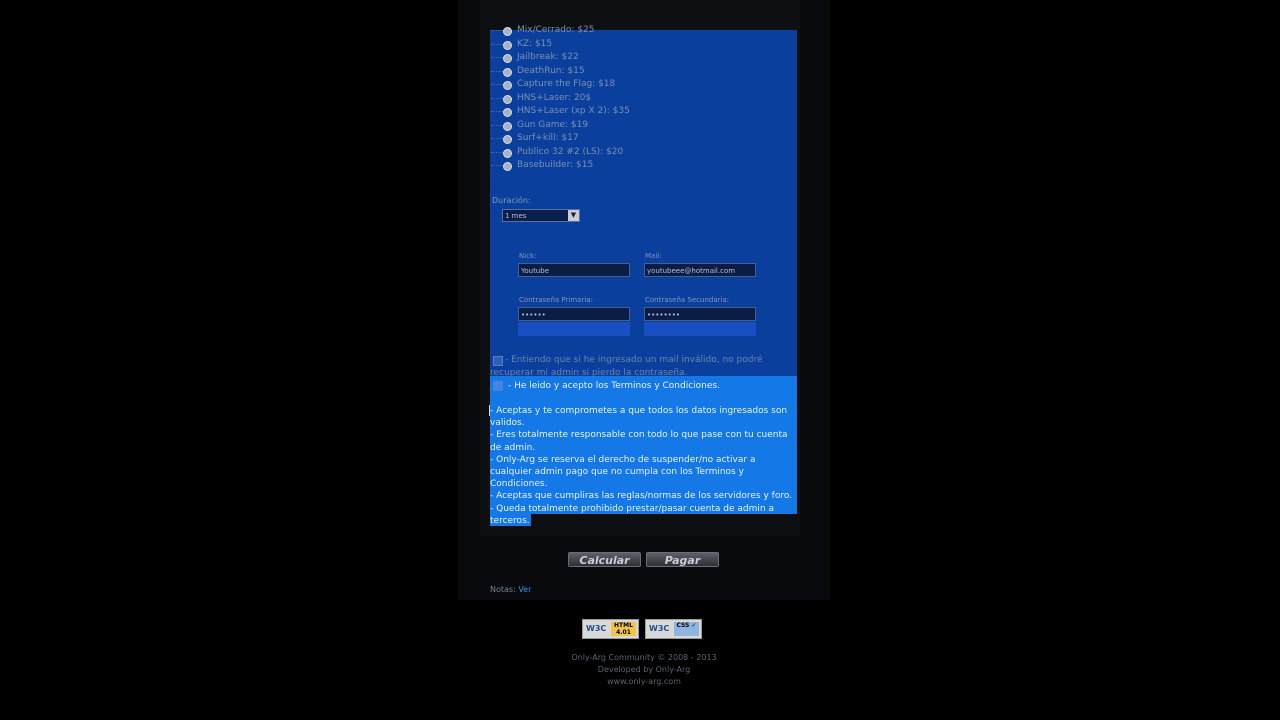 Image resolution: width=1280 pixels, height=720 pixels. Describe the element at coordinates (566, 84) in the screenshot. I see `server-option-label: Capture the Flag: $18` at that location.